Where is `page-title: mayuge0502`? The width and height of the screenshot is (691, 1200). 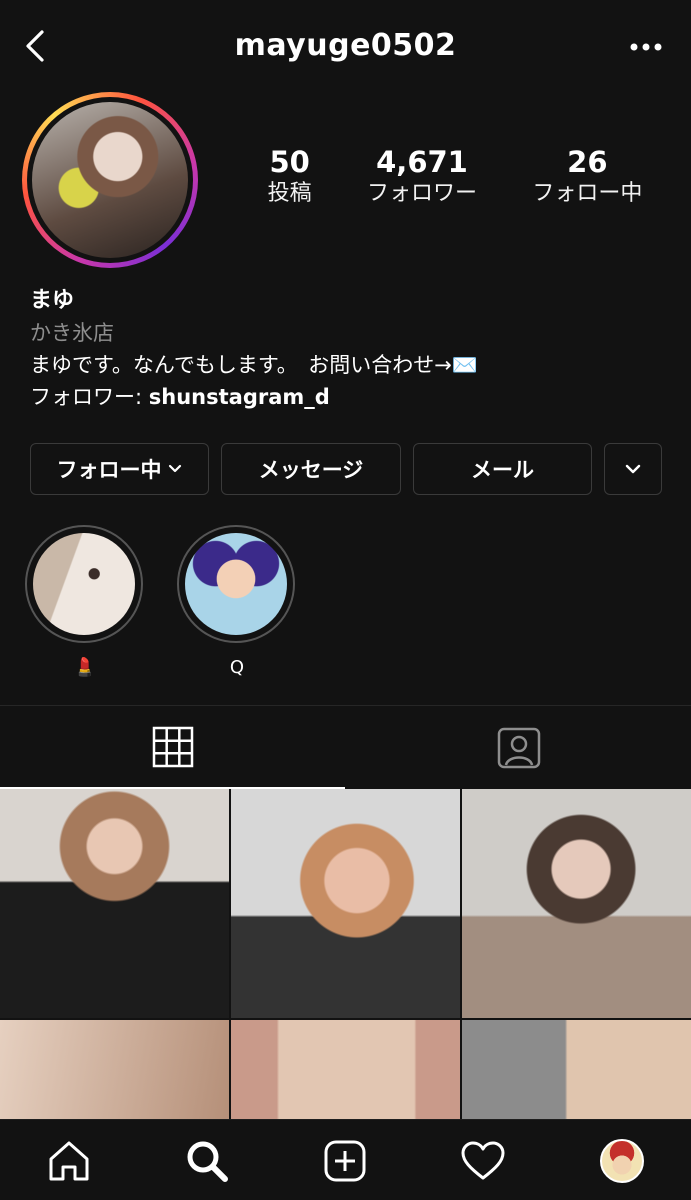
page-title: mayuge0502 is located at coordinates (345, 45).